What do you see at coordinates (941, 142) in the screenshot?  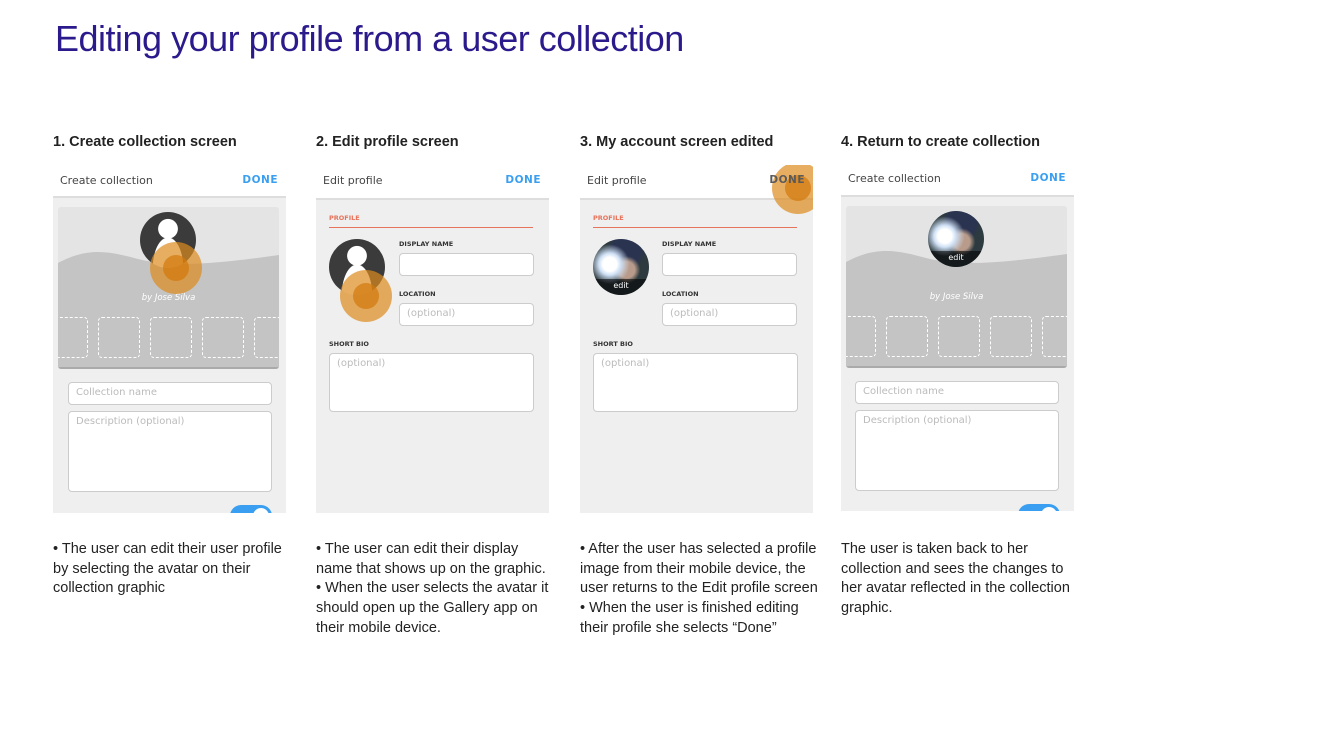 I see `step-heading: 4. Return to create collection` at bounding box center [941, 142].